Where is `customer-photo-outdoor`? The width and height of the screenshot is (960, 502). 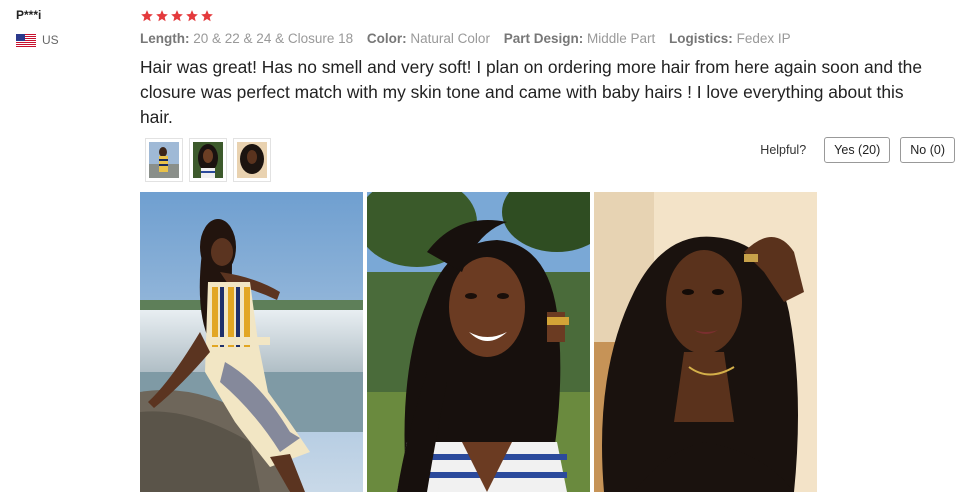
customer-photo-outdoor is located at coordinates (478, 342).